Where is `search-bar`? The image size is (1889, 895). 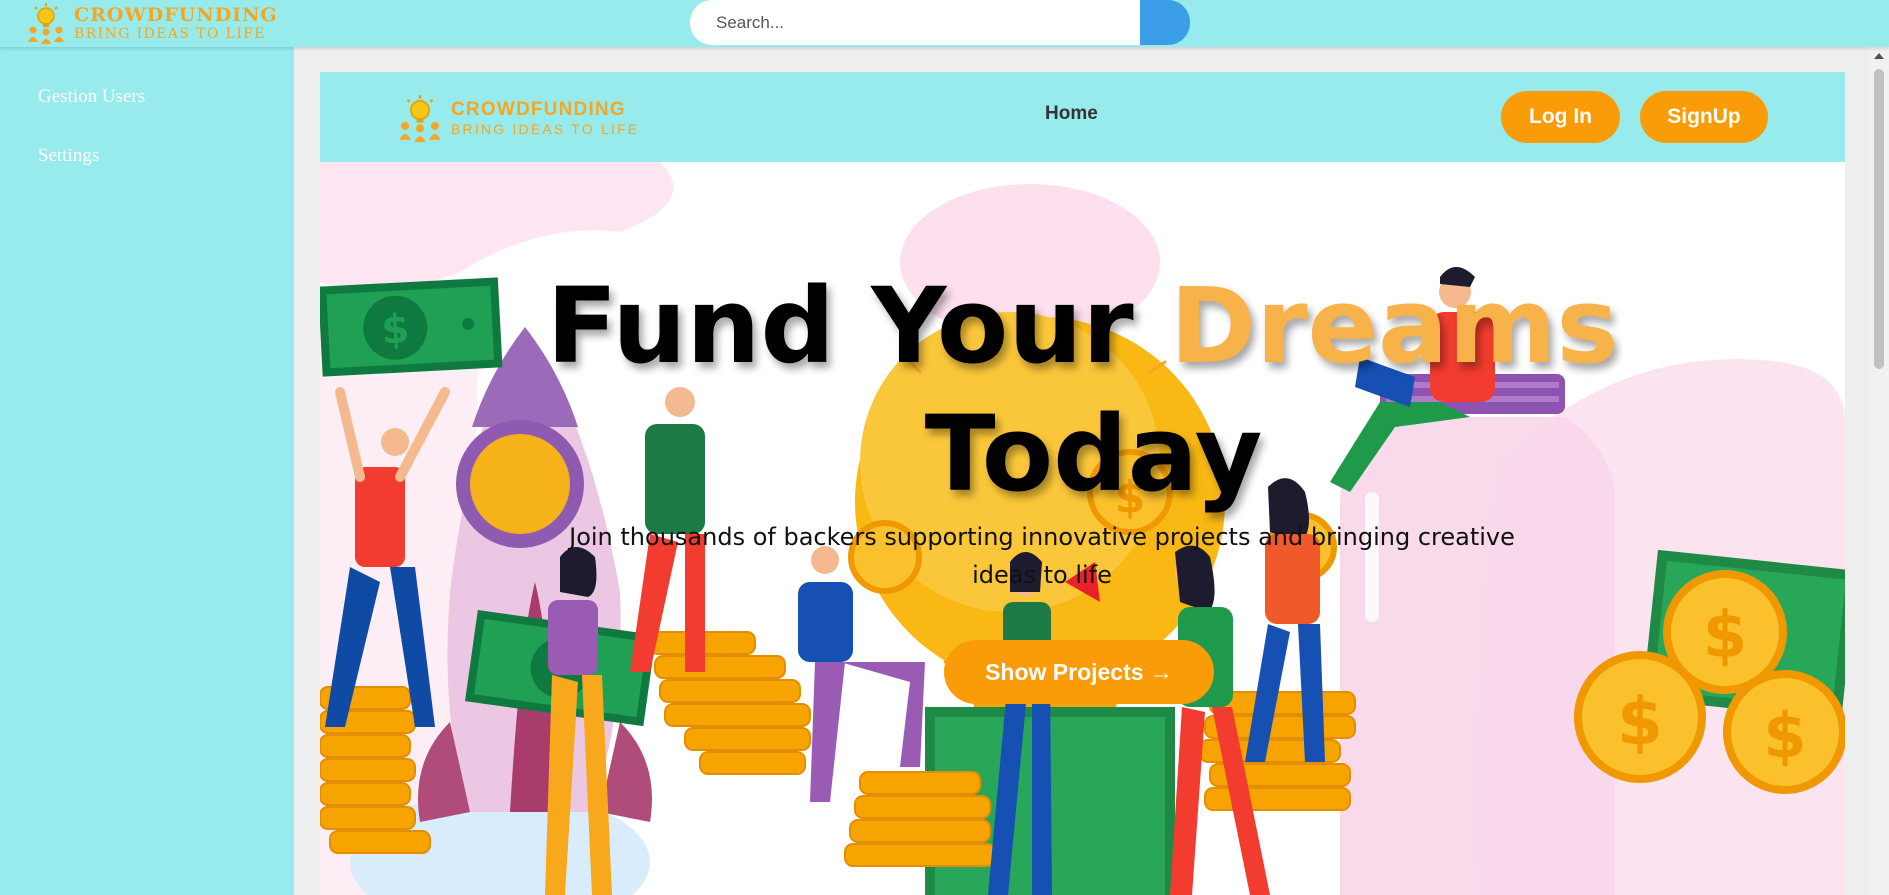
search-bar is located at coordinates (940, 22).